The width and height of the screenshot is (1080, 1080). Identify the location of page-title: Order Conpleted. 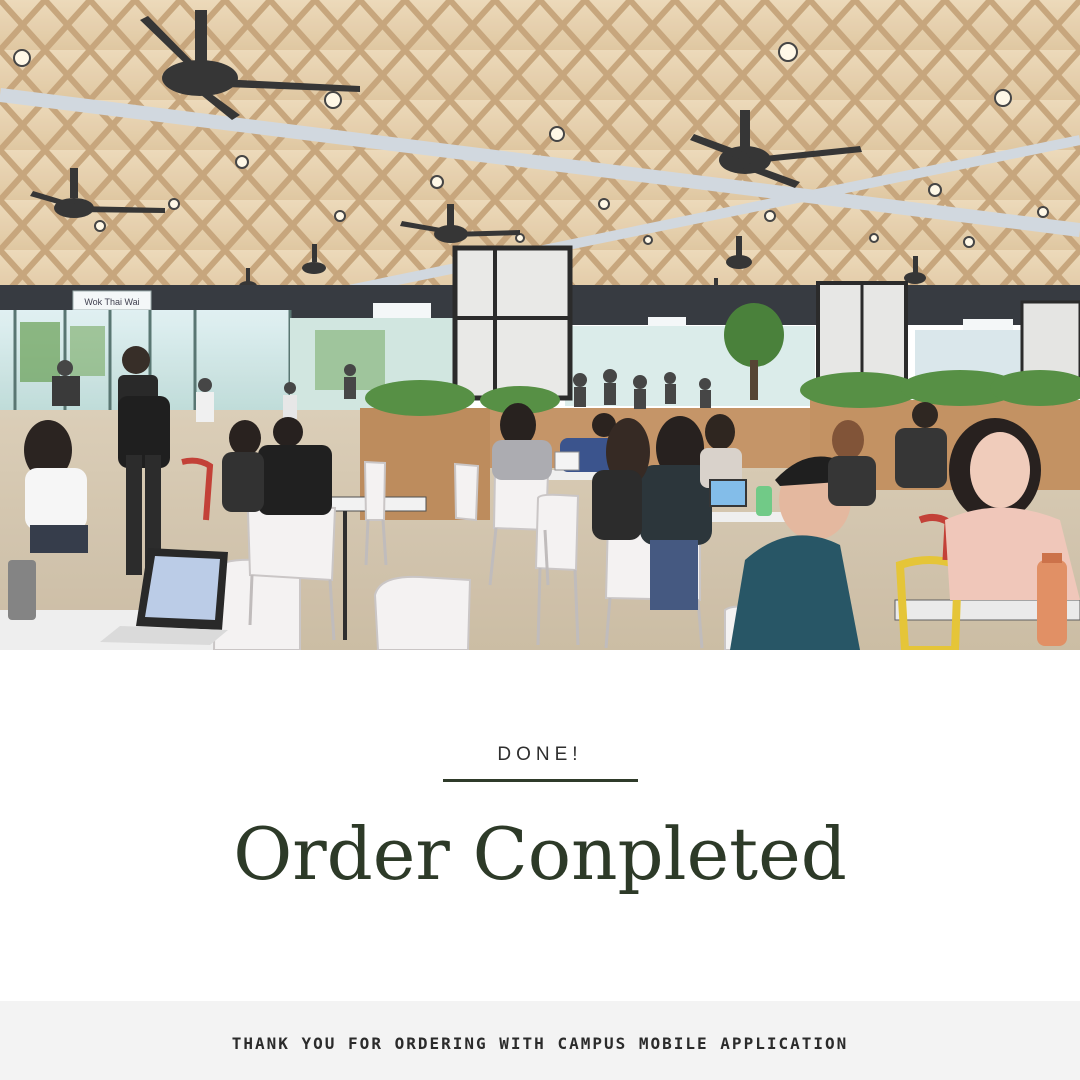
(540, 854).